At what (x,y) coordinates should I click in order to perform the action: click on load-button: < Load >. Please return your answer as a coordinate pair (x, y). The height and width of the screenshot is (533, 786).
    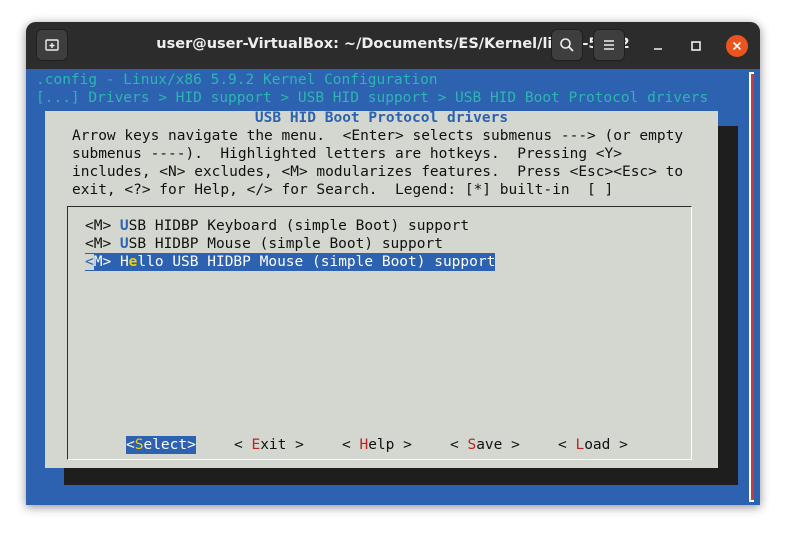
    Looking at the image, I should click on (593, 445).